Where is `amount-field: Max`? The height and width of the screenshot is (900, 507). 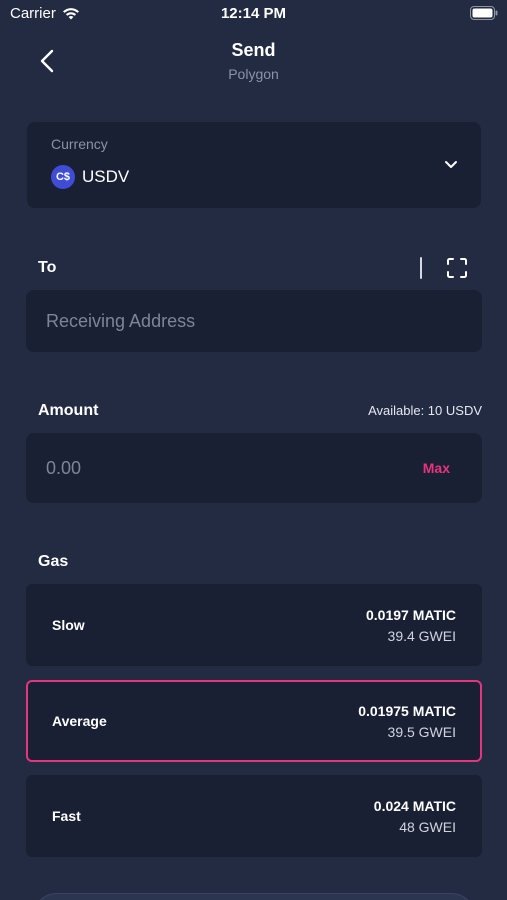
amount-field: Max is located at coordinates (254, 468).